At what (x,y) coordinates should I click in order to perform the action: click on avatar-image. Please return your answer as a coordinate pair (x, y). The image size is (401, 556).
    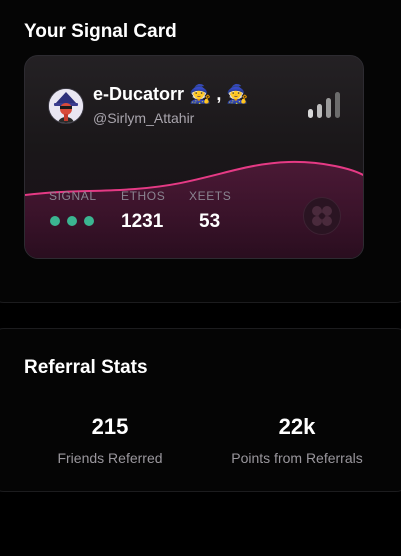
    Looking at the image, I should click on (66, 106).